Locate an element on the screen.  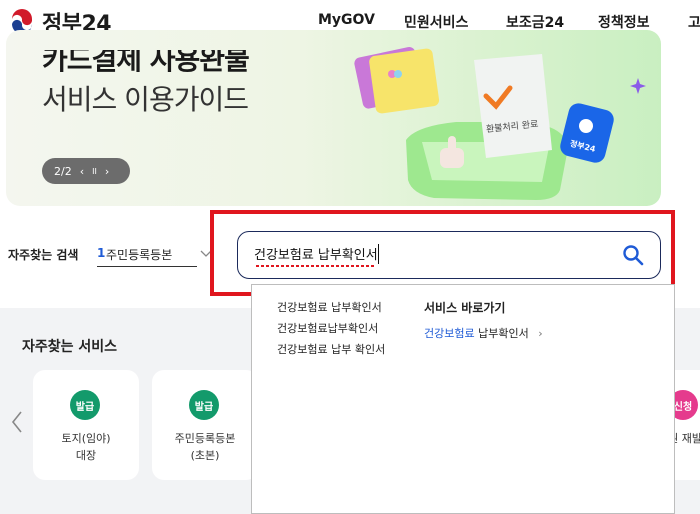
chevron-right-icon: › is located at coordinates (540, 333).